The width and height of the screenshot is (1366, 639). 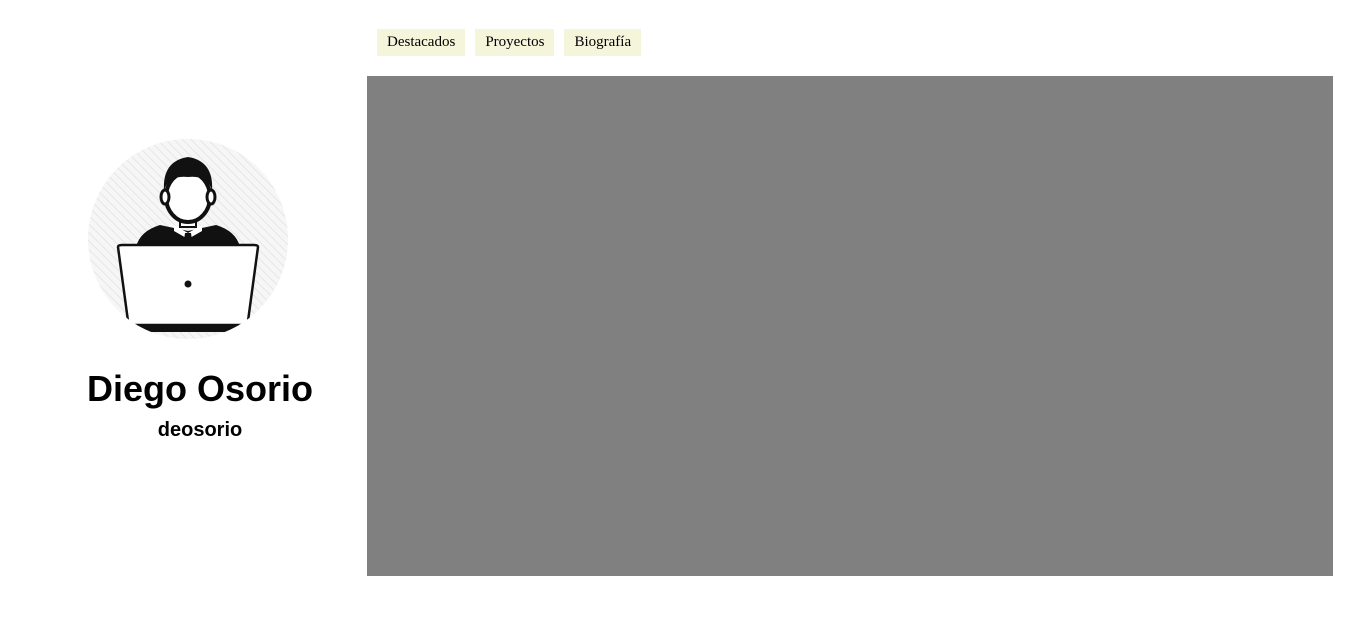 I want to click on profile-name: Diego Osorio, so click(x=200, y=388).